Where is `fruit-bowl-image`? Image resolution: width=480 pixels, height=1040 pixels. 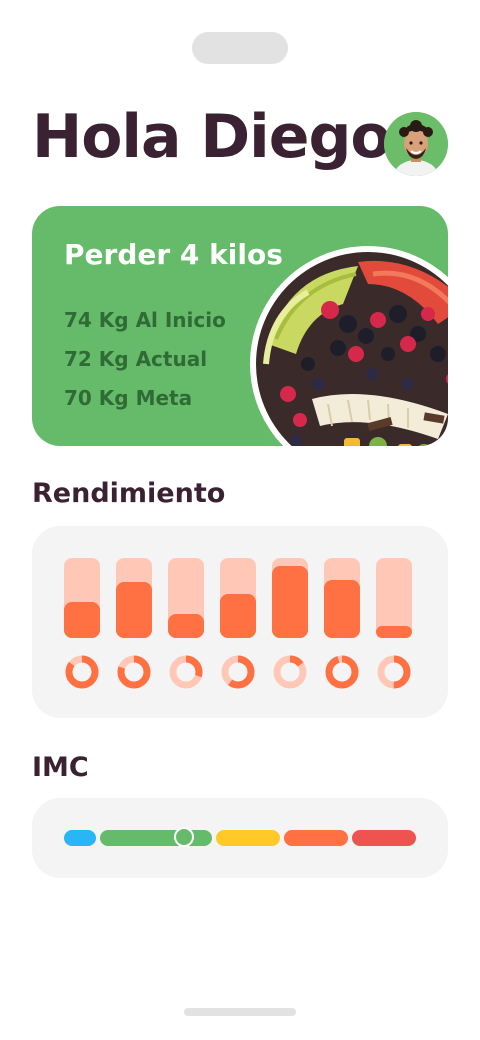 fruit-bowl-image is located at coordinates (349, 346).